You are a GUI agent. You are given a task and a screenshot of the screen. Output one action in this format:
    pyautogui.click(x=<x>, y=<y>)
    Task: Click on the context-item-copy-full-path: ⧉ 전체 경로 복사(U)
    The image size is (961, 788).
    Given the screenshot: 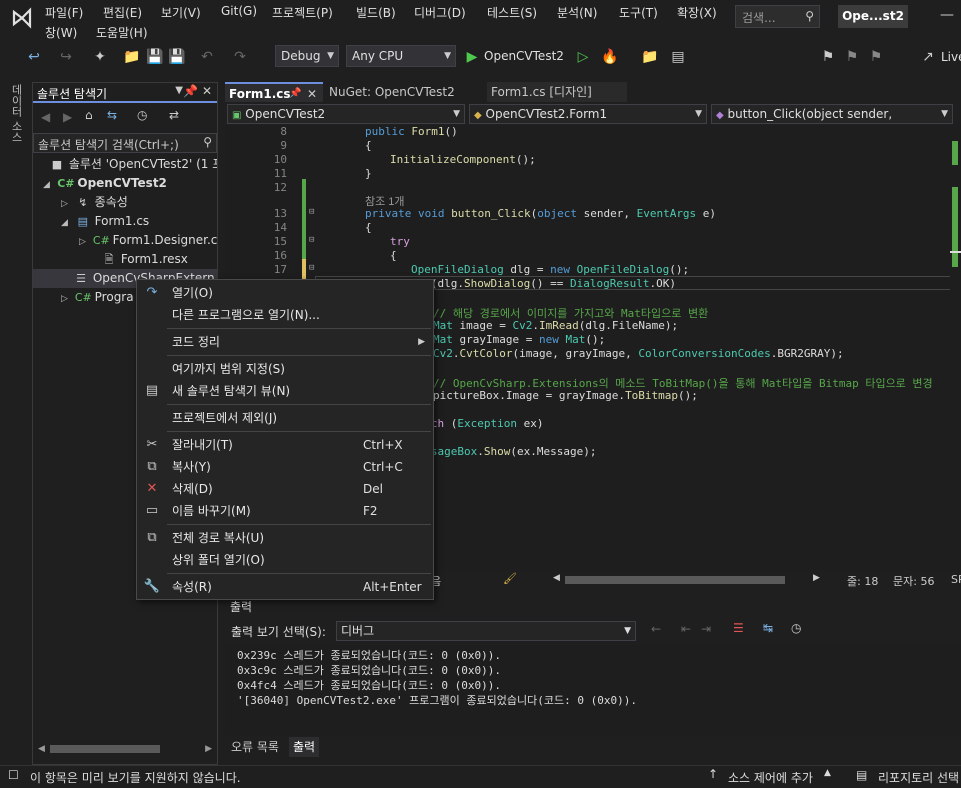 What is the action you would take?
    pyautogui.click(x=285, y=538)
    